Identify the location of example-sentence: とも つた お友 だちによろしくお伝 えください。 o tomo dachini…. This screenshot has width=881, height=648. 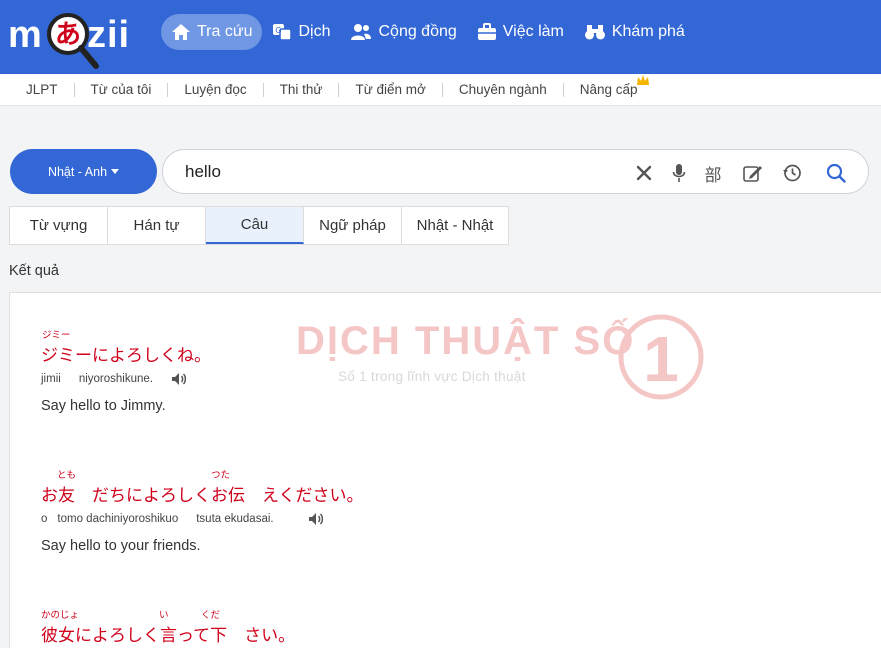
(202, 512).